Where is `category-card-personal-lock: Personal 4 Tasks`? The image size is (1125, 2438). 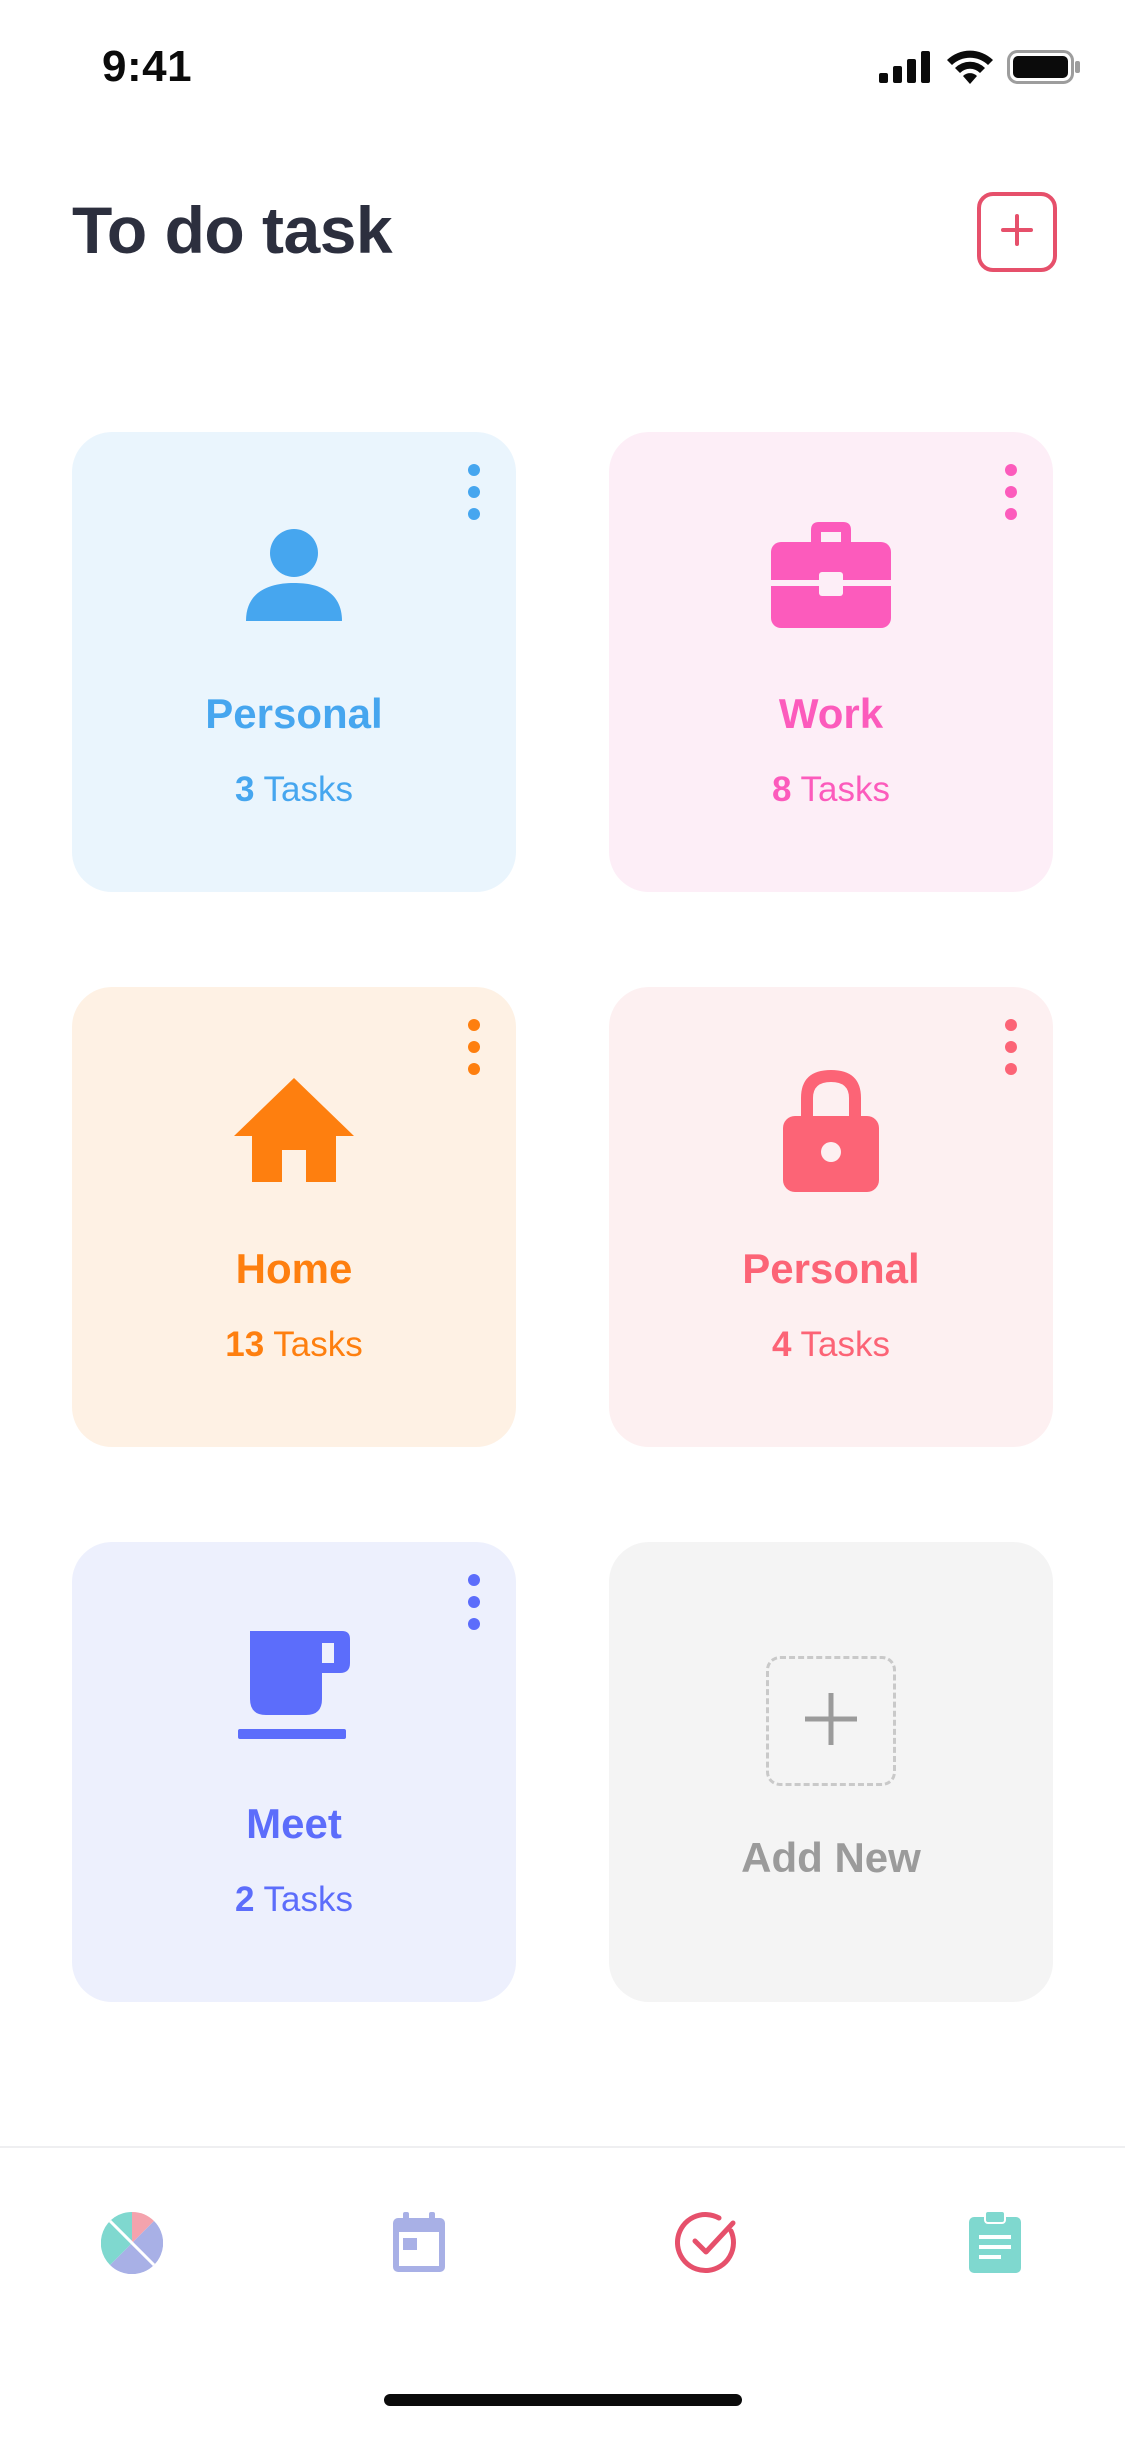 category-card-personal-lock: Personal 4 Tasks is located at coordinates (831, 1217).